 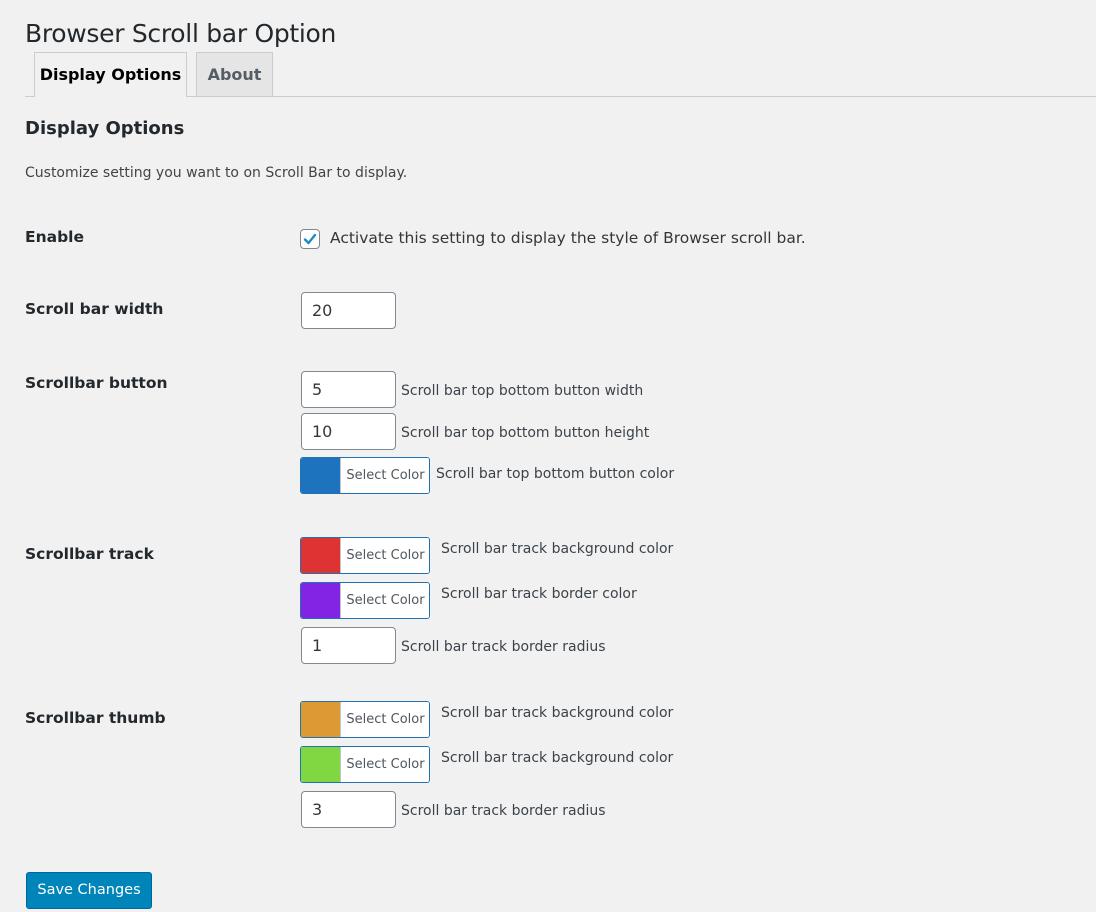 What do you see at coordinates (522, 391) in the screenshot?
I see `button-width-description: Scroll bar top bottom button width` at bounding box center [522, 391].